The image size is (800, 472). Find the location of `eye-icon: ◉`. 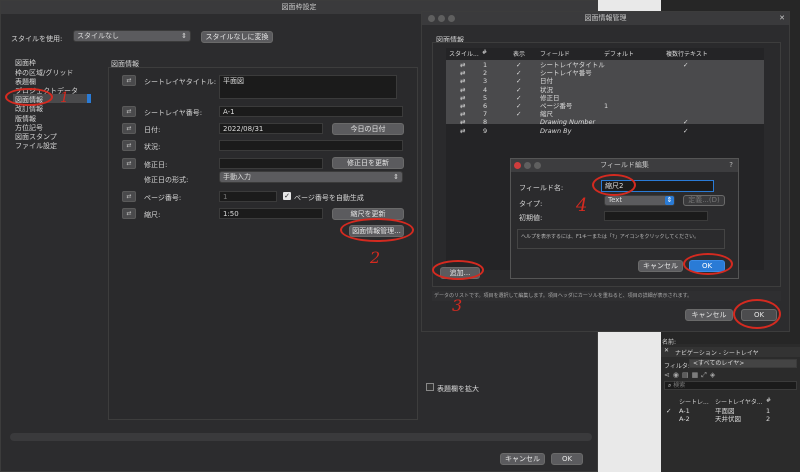

eye-icon: ◉ is located at coordinates (677, 375).